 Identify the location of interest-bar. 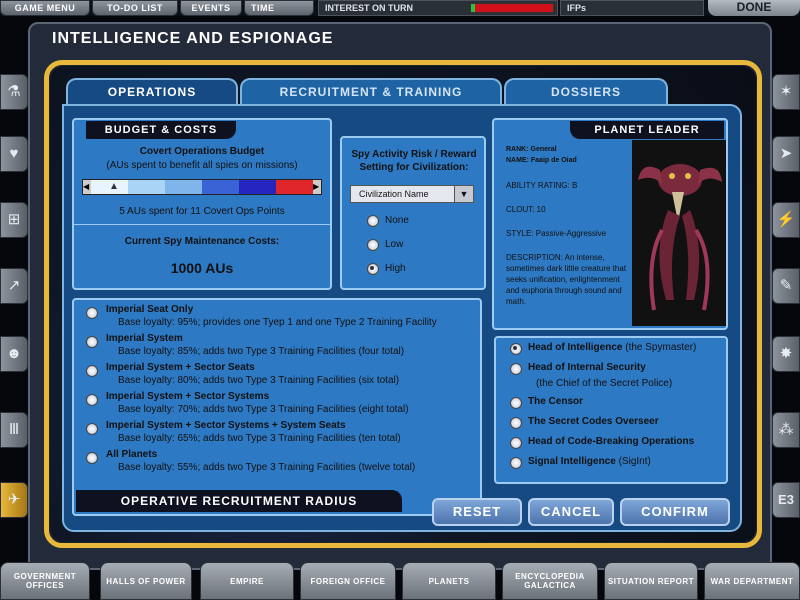
(512, 8).